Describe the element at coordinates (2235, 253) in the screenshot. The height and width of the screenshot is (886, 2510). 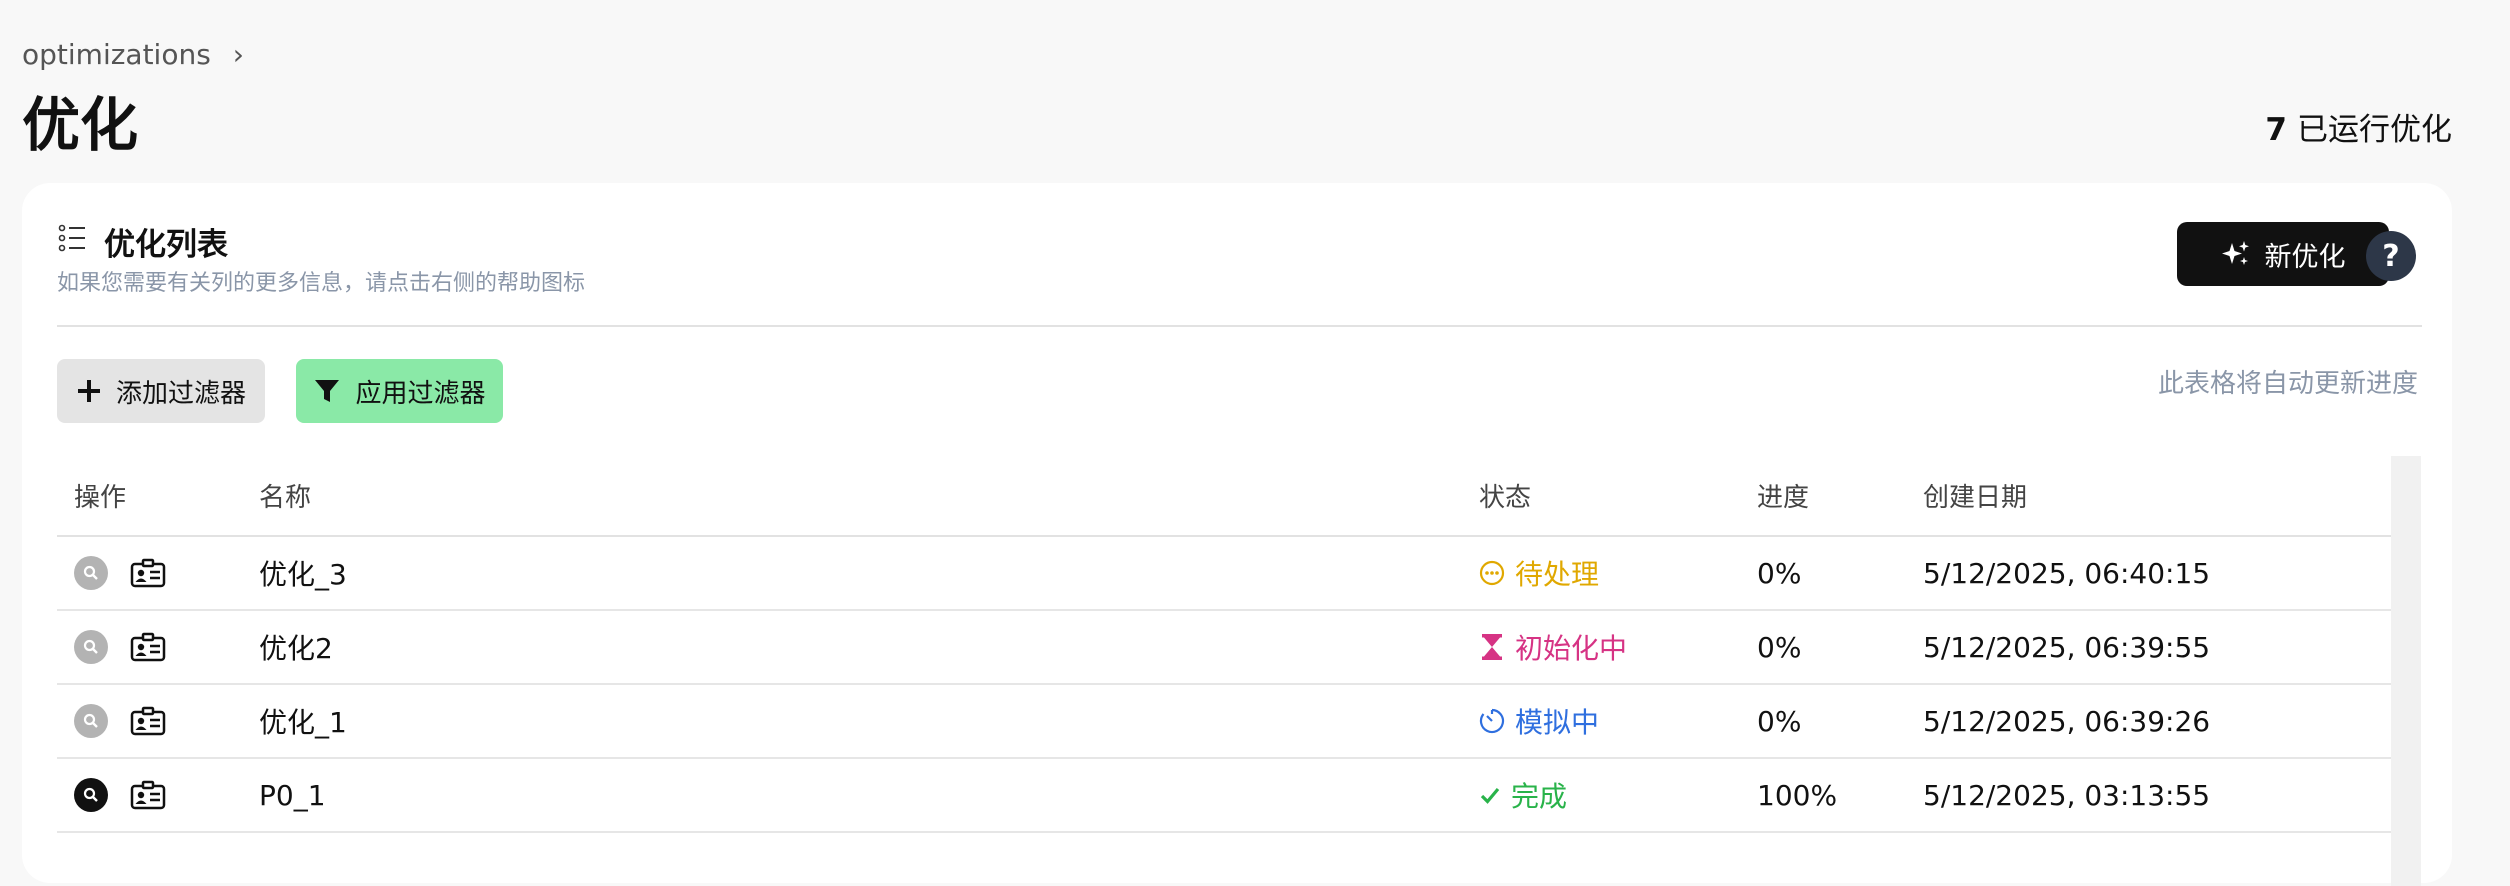
I see `sparkles-icon` at that location.